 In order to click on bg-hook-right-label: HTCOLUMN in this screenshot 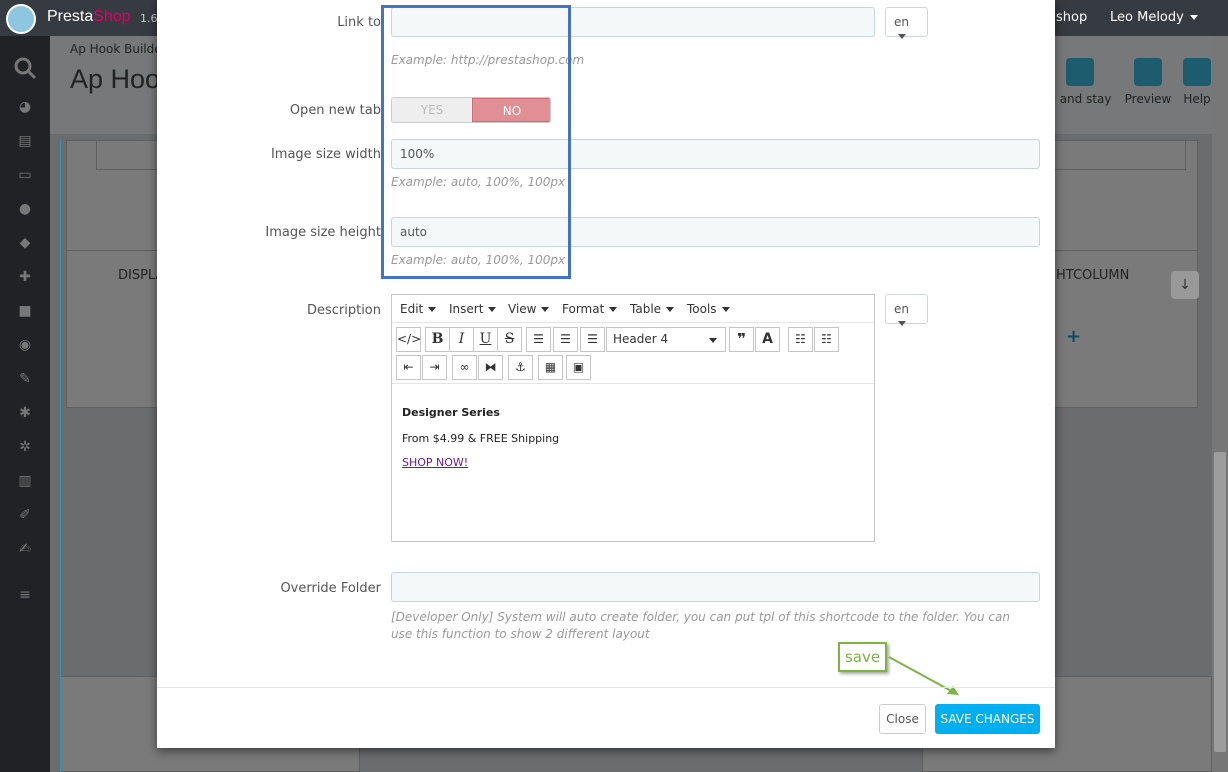, I will do `click(1093, 275)`.